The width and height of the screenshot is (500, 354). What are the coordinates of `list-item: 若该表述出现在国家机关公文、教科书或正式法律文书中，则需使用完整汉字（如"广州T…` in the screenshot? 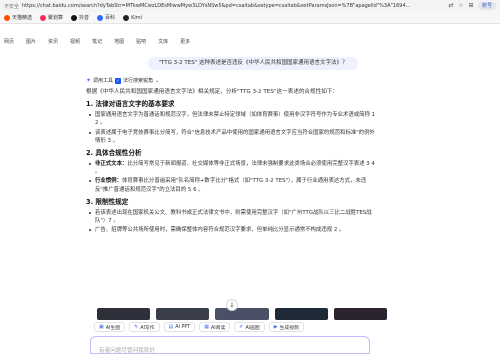 It's located at (232, 217).